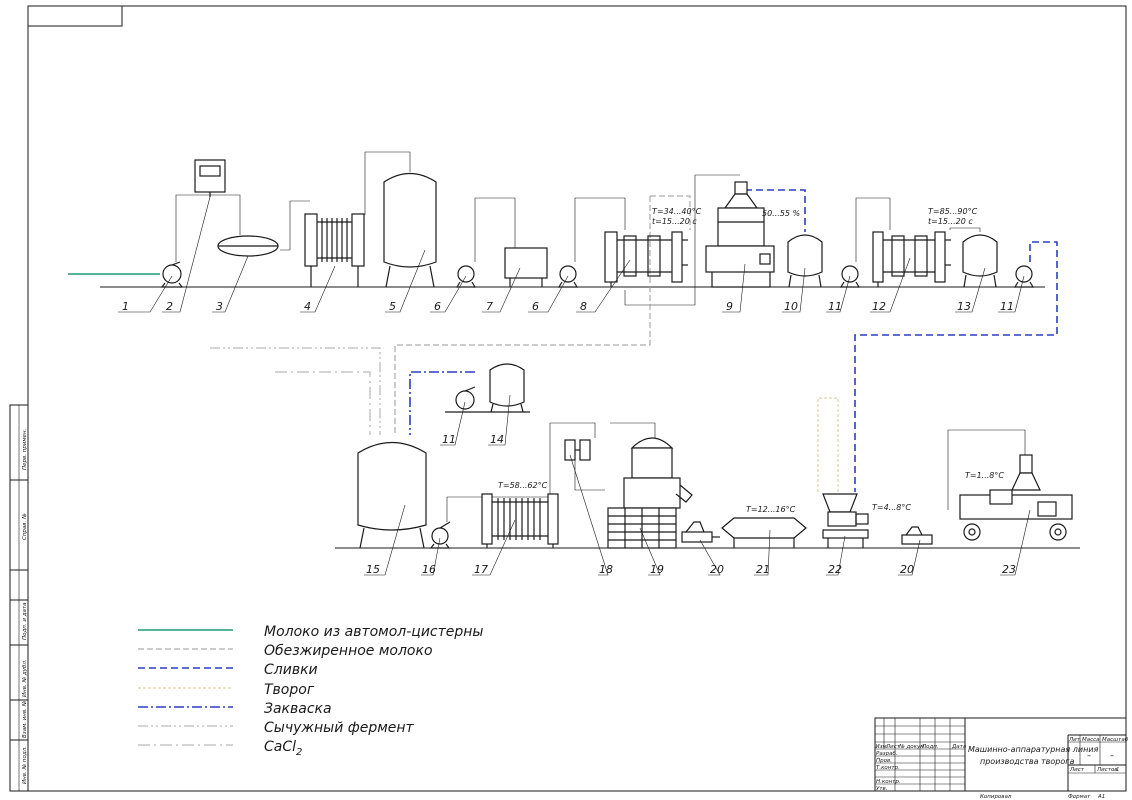 This screenshot has width=1132, height=800. I want to click on pos-12: 12, so click(879, 306).